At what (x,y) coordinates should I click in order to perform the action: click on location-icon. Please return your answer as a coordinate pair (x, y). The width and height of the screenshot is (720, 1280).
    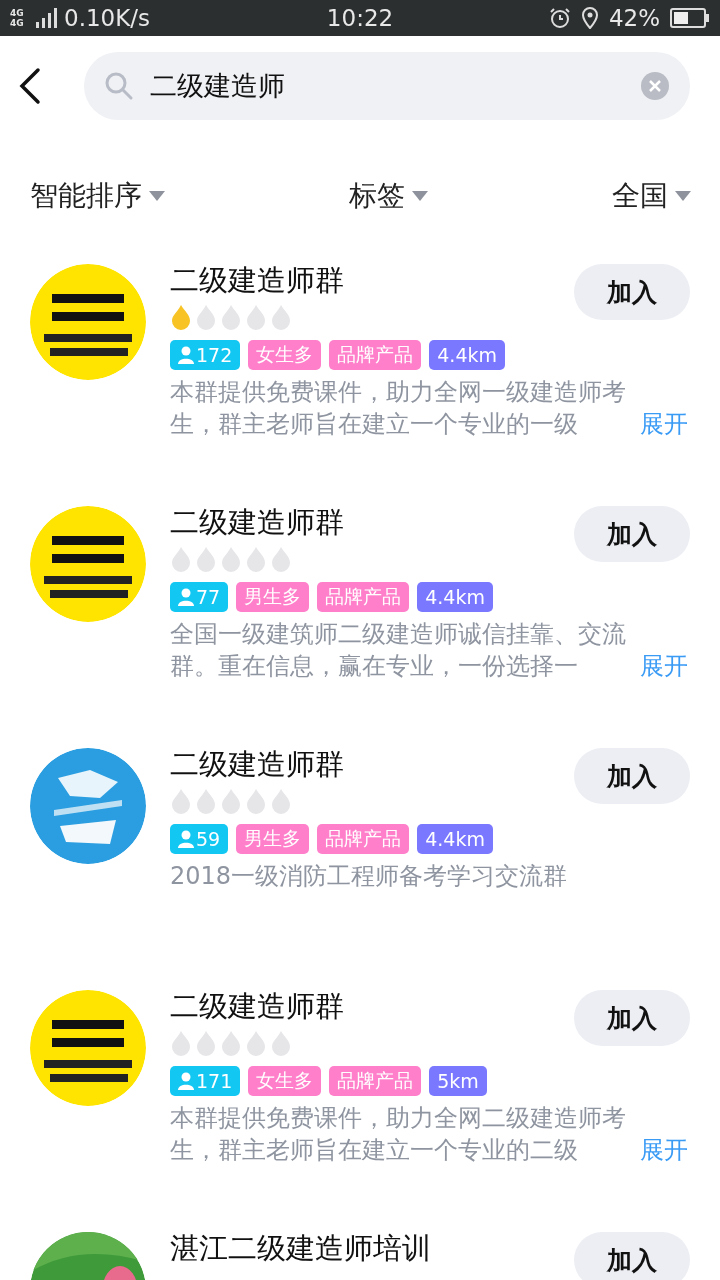
    Looking at the image, I should click on (589, 18).